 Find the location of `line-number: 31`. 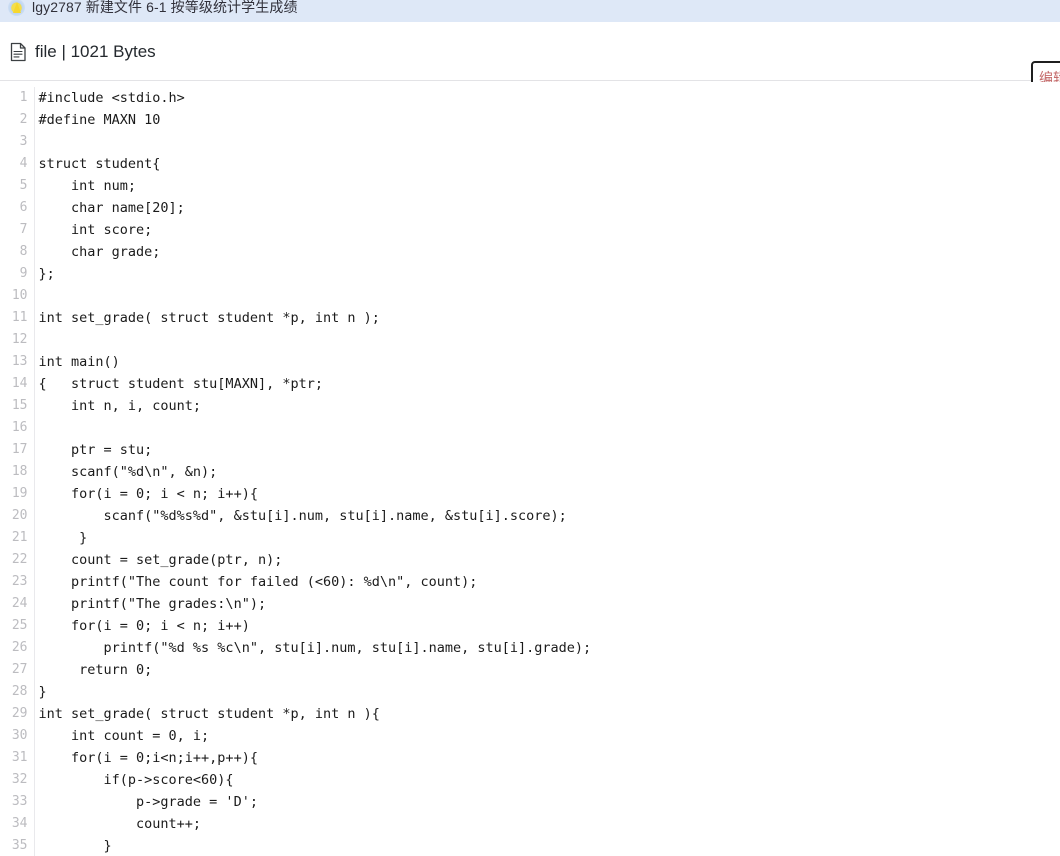

line-number: 31 is located at coordinates (17, 758).